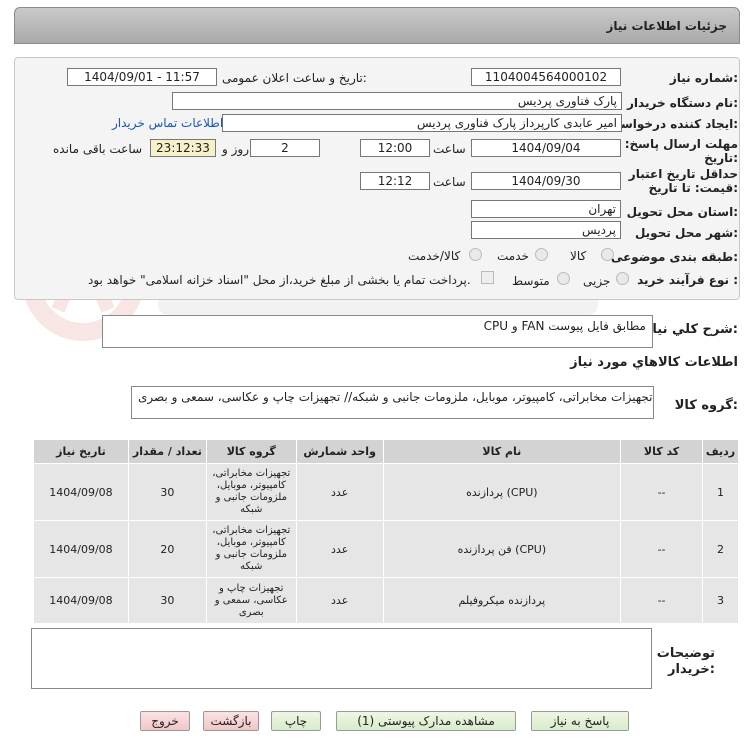 Image resolution: width=755 pixels, height=747 pixels. What do you see at coordinates (167, 549) in the screenshot?
I see `cell-qty: 20` at bounding box center [167, 549].